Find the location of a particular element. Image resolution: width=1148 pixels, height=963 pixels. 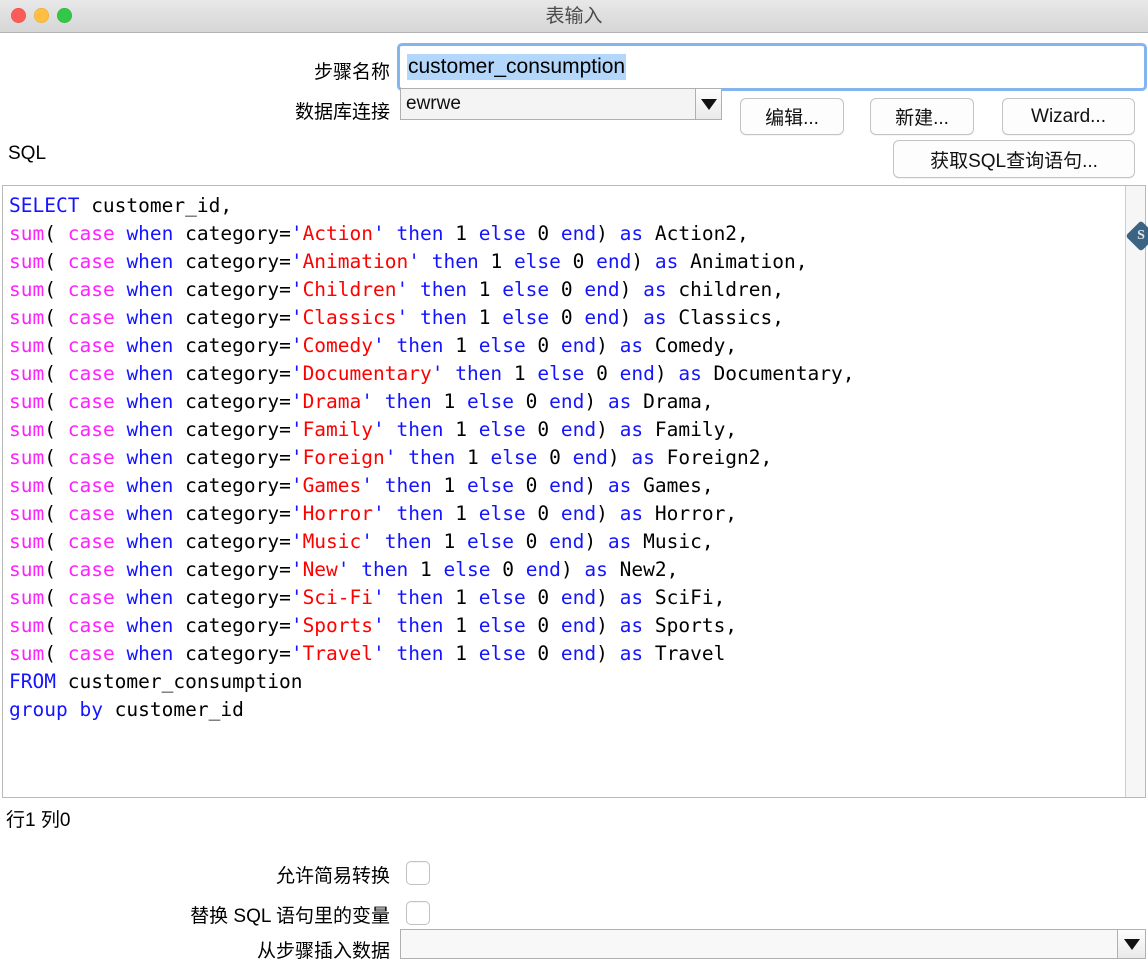

window-titlebar: 表输入 is located at coordinates (574, 16).